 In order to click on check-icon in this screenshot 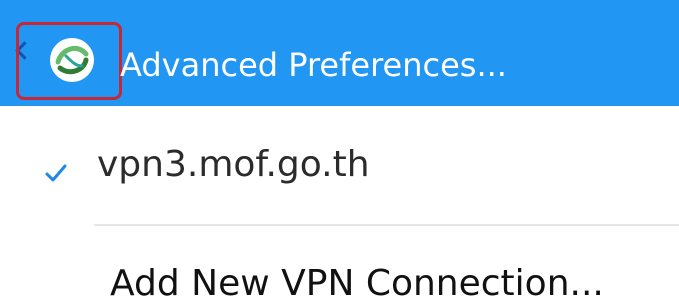, I will do `click(56, 173)`.